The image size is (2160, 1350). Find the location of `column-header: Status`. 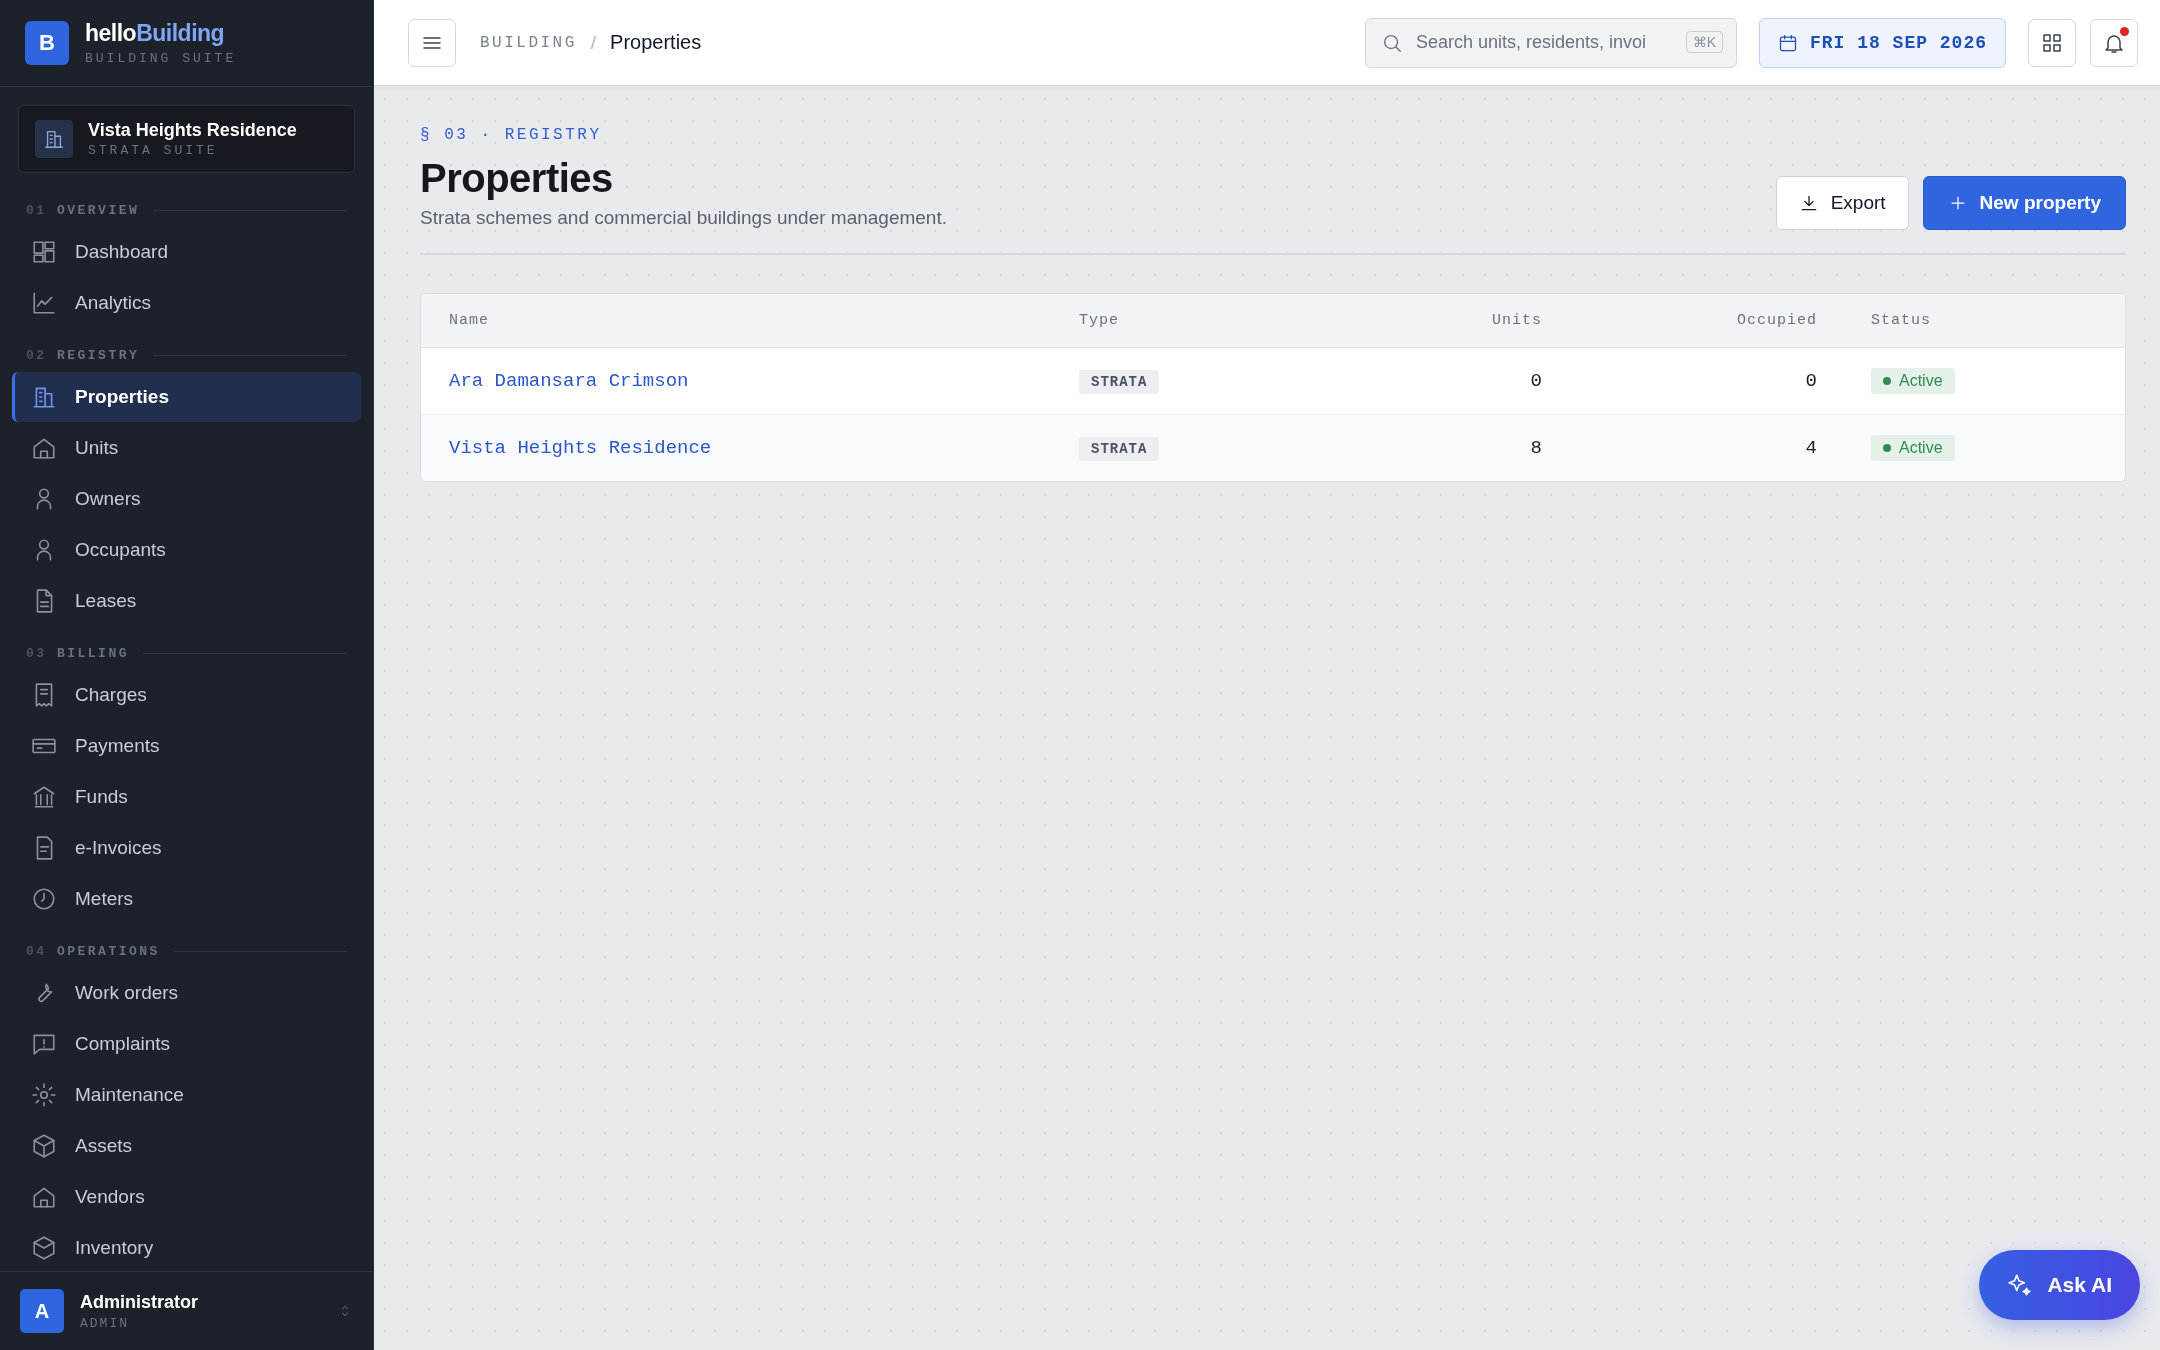

column-header: Status is located at coordinates (1901, 320).